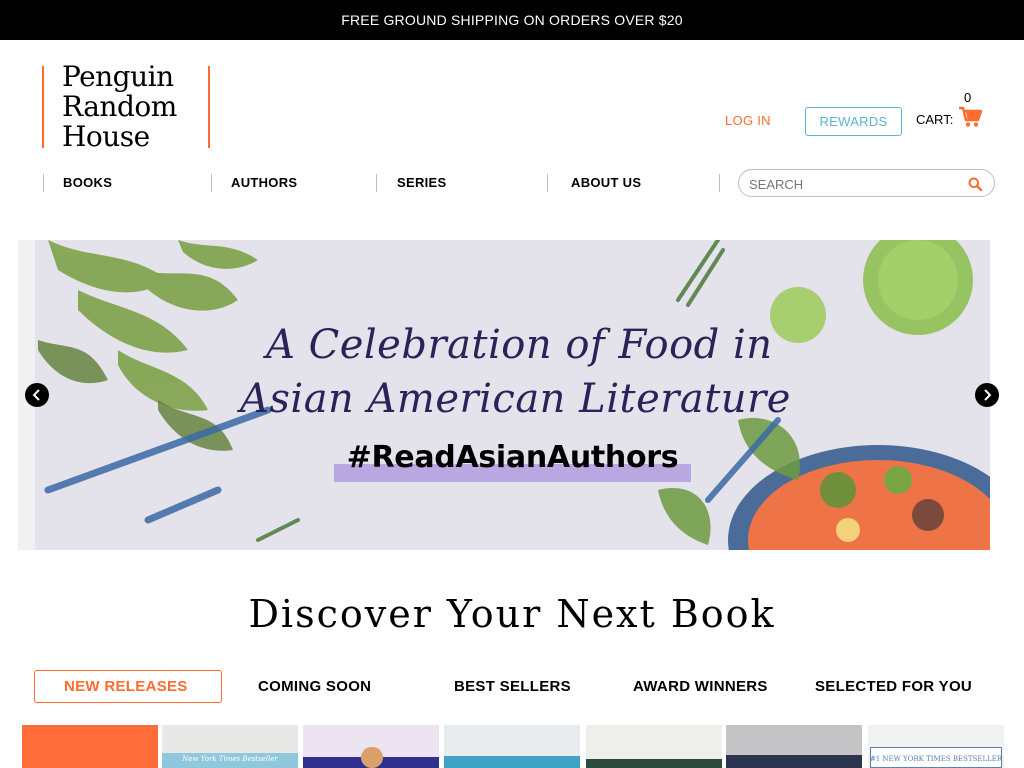  I want to click on nav-item-books: BOOKS, so click(87, 182).